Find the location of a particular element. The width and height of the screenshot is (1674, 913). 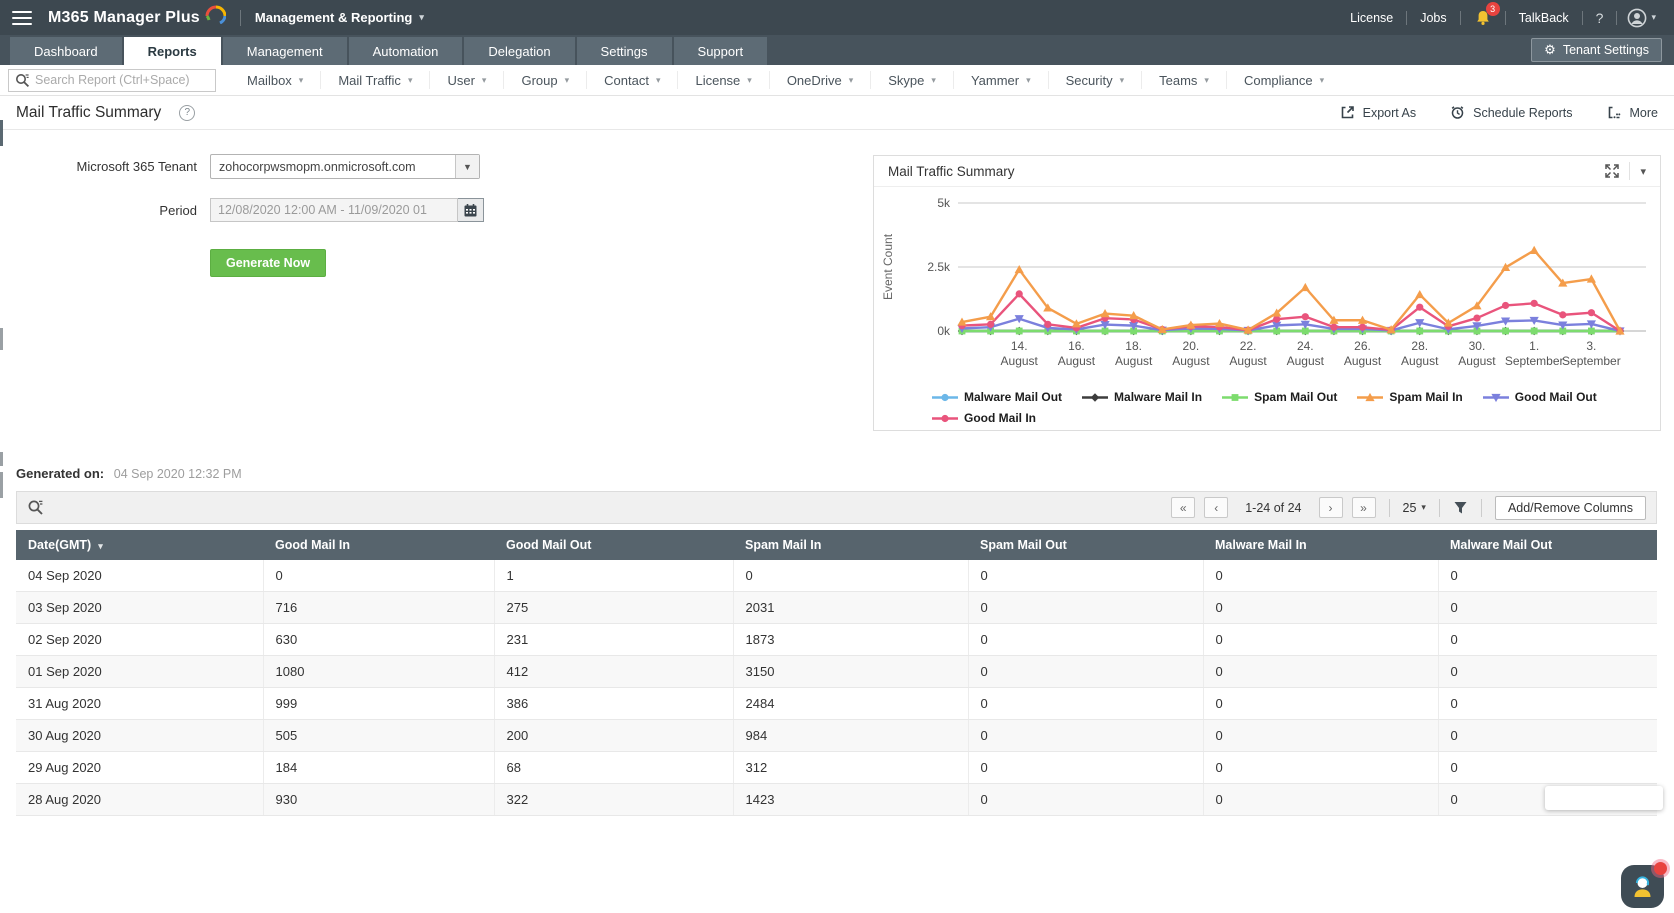

help-icon: ? is located at coordinates (1600, 18).